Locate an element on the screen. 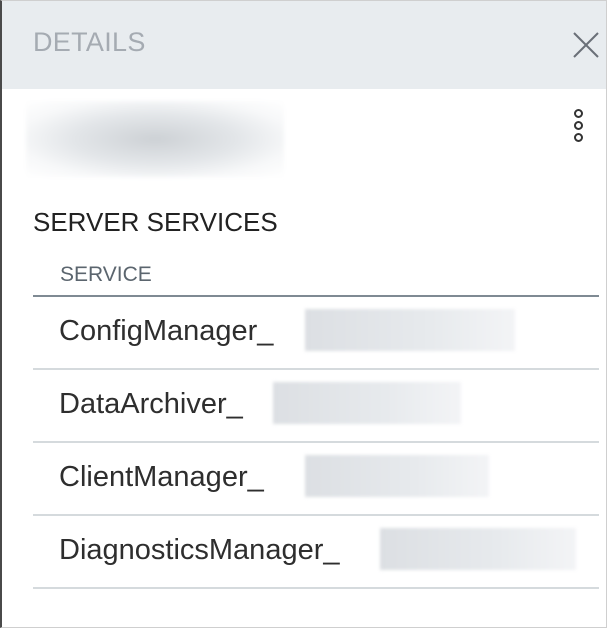 This screenshot has width=610, height=630. column-header-service: SERVICE is located at coordinates (316, 277).